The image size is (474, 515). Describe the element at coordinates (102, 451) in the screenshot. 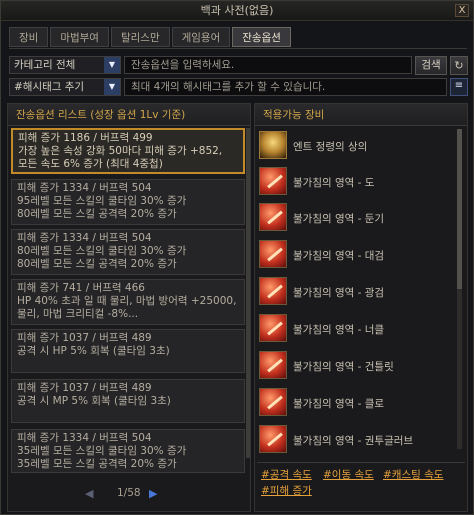

I see `entry-line: 35레벨 모든 스킬의 쿨타임 30% 증가` at that location.